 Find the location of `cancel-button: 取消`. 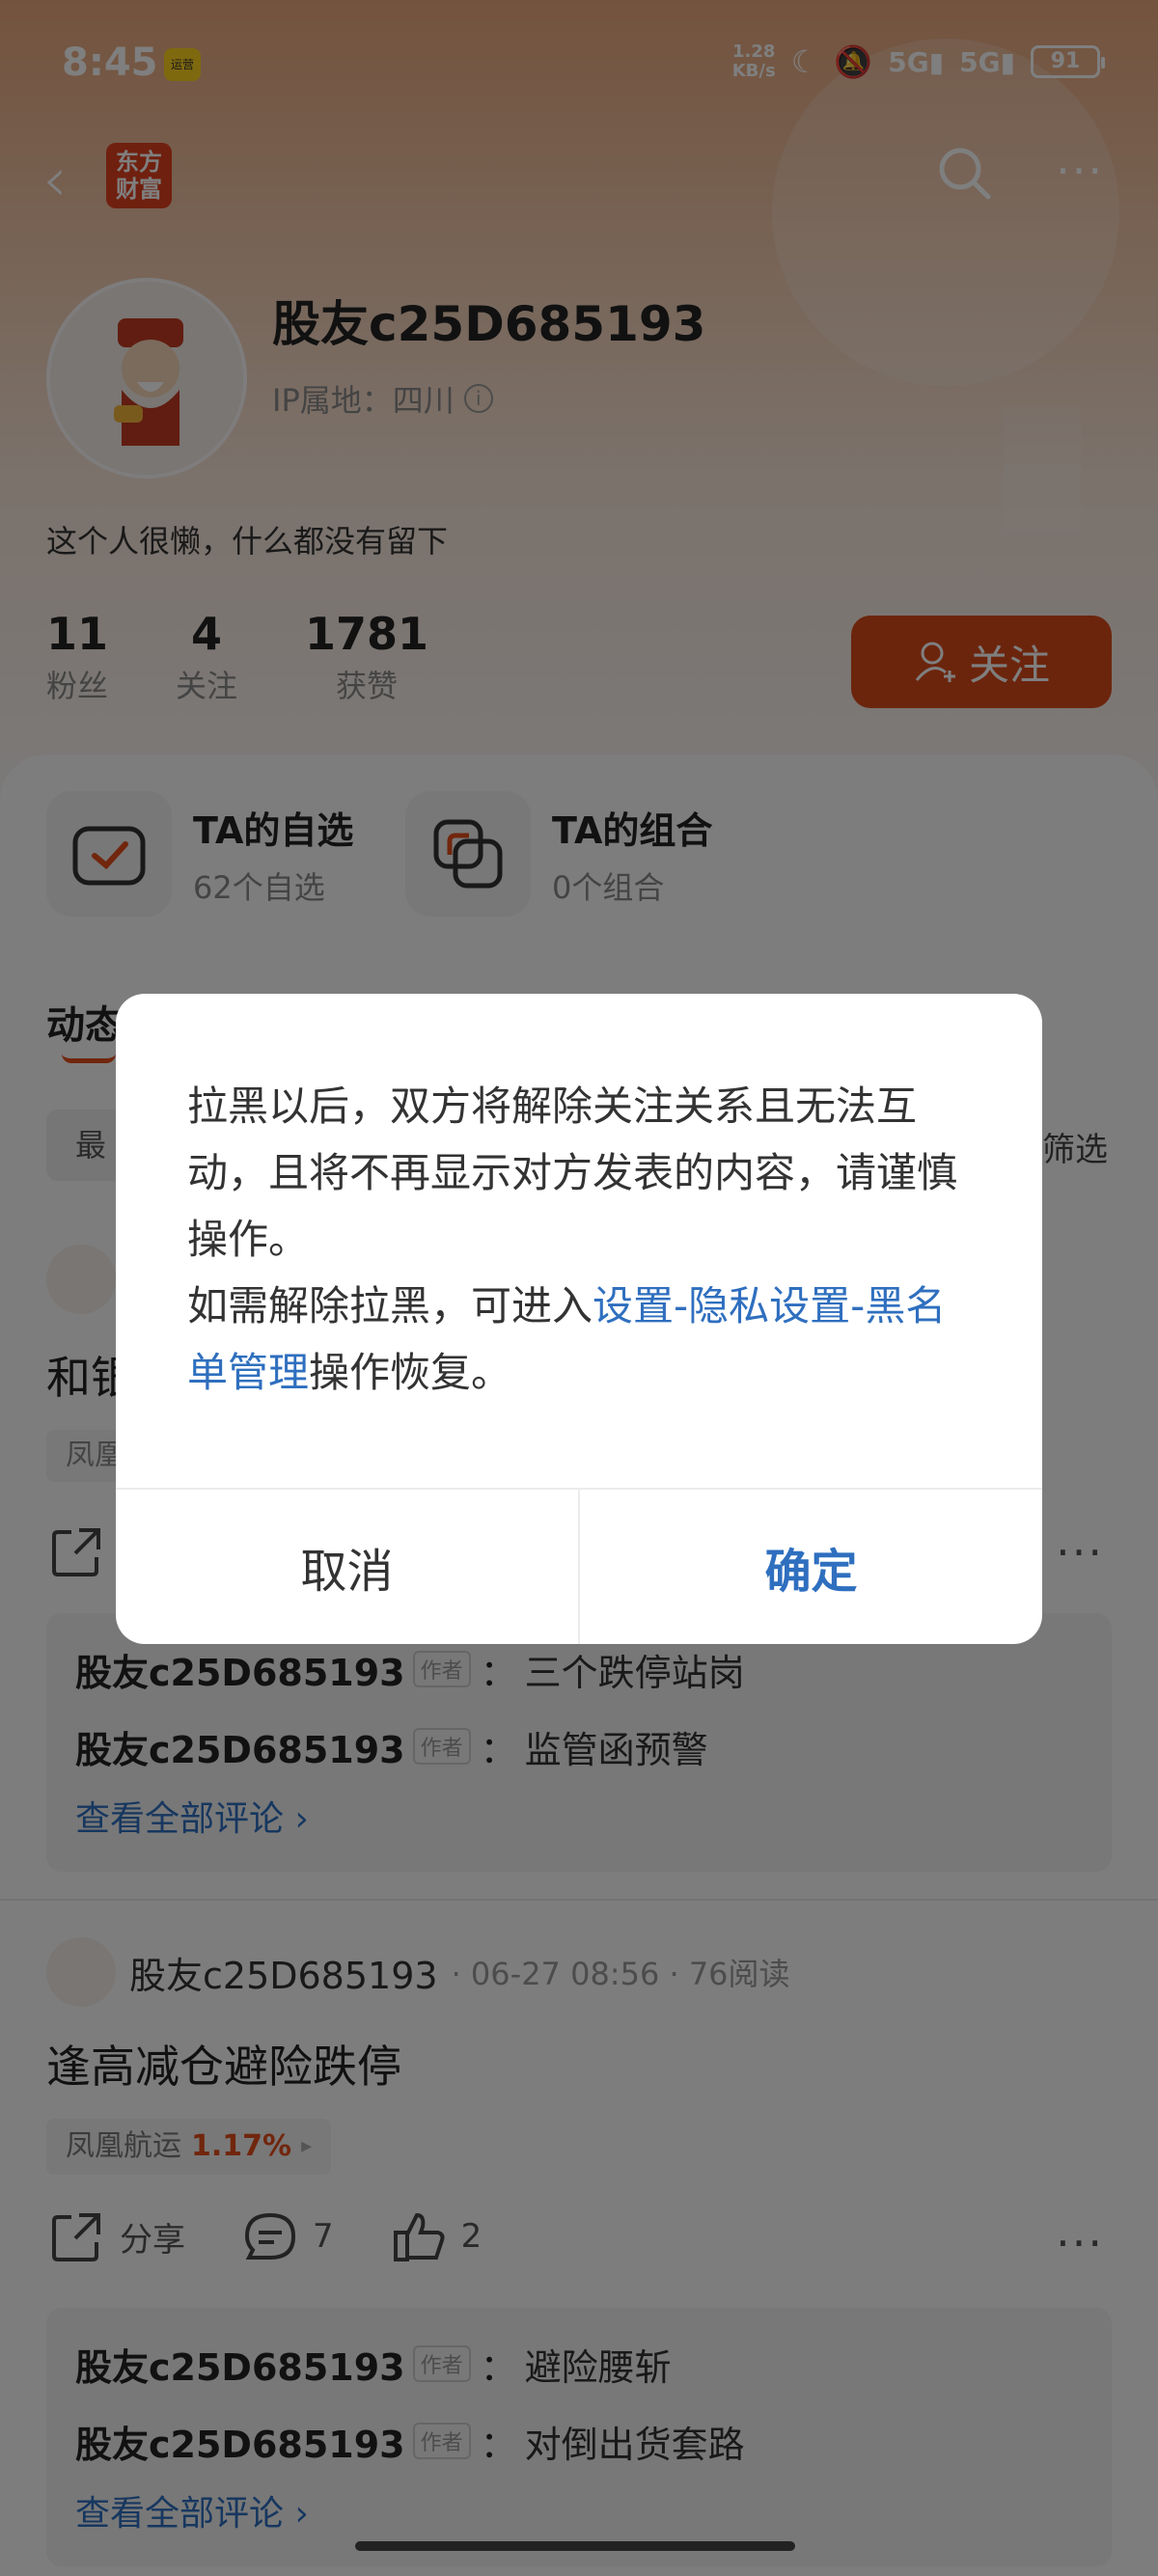

cancel-button: 取消 is located at coordinates (347, 1567).